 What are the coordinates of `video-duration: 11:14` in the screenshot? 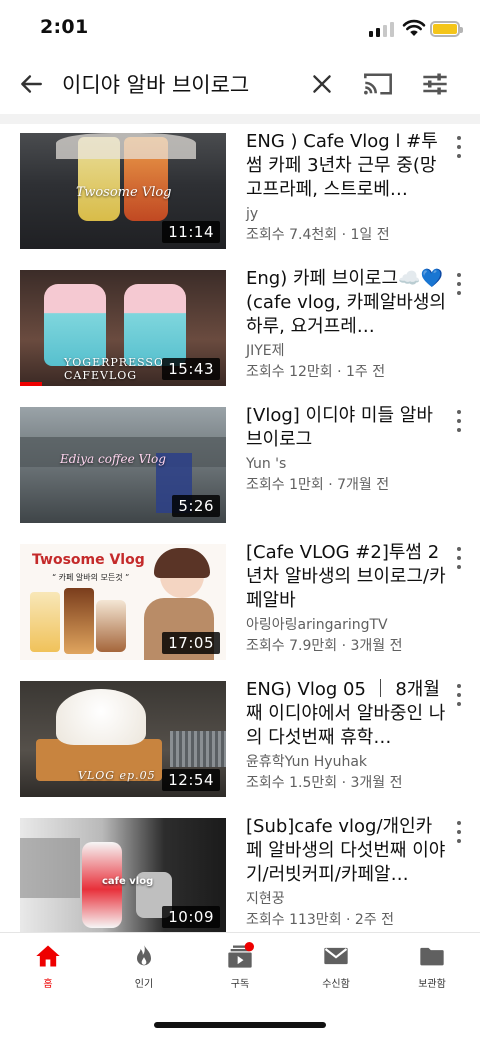 It's located at (191, 232).